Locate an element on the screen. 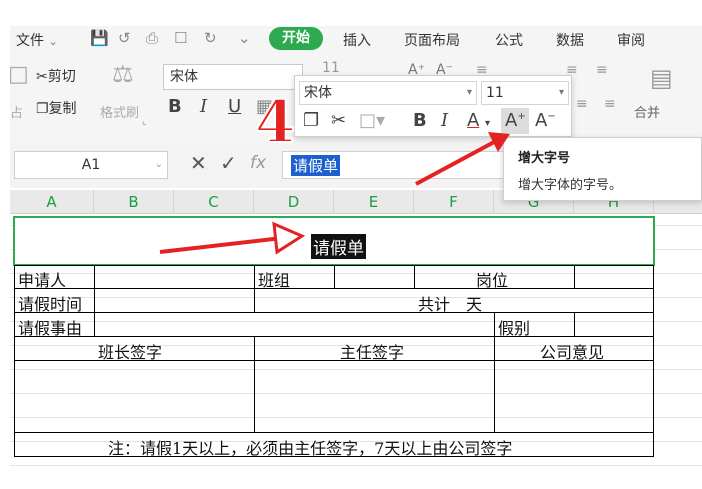 The width and height of the screenshot is (702, 489). arrow-to-title-cell-icon is located at coordinates (232, 238).